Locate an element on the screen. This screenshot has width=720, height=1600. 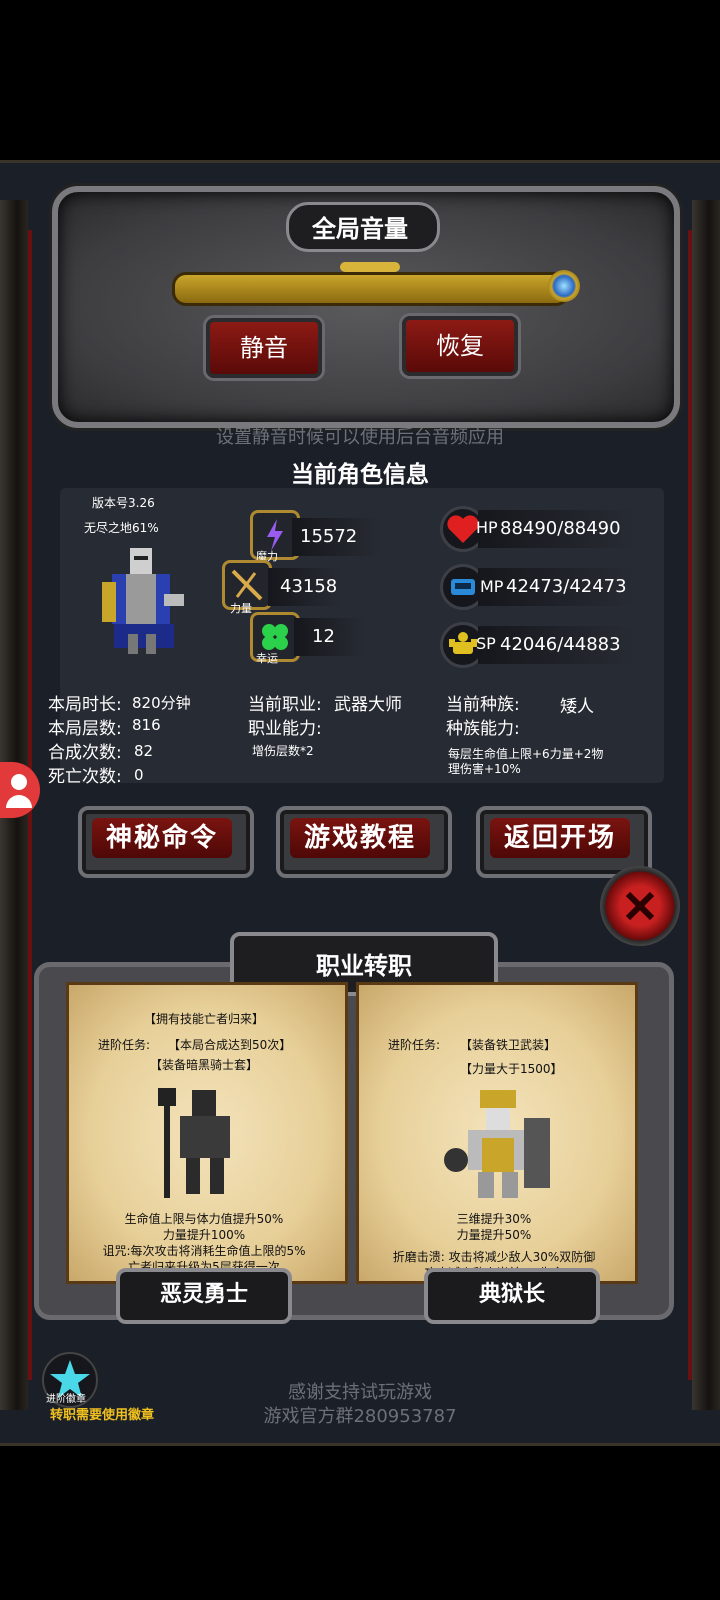
tutorial-label: 游戏教程 is located at coordinates (360, 838).